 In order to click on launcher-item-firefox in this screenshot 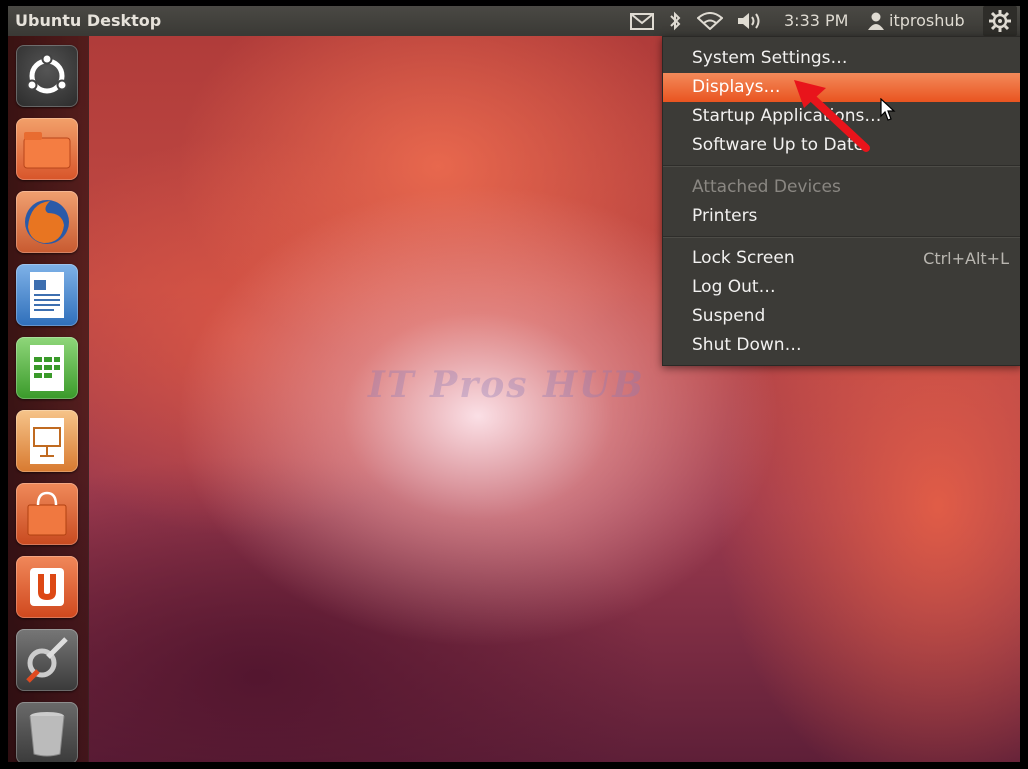, I will do `click(47, 222)`.